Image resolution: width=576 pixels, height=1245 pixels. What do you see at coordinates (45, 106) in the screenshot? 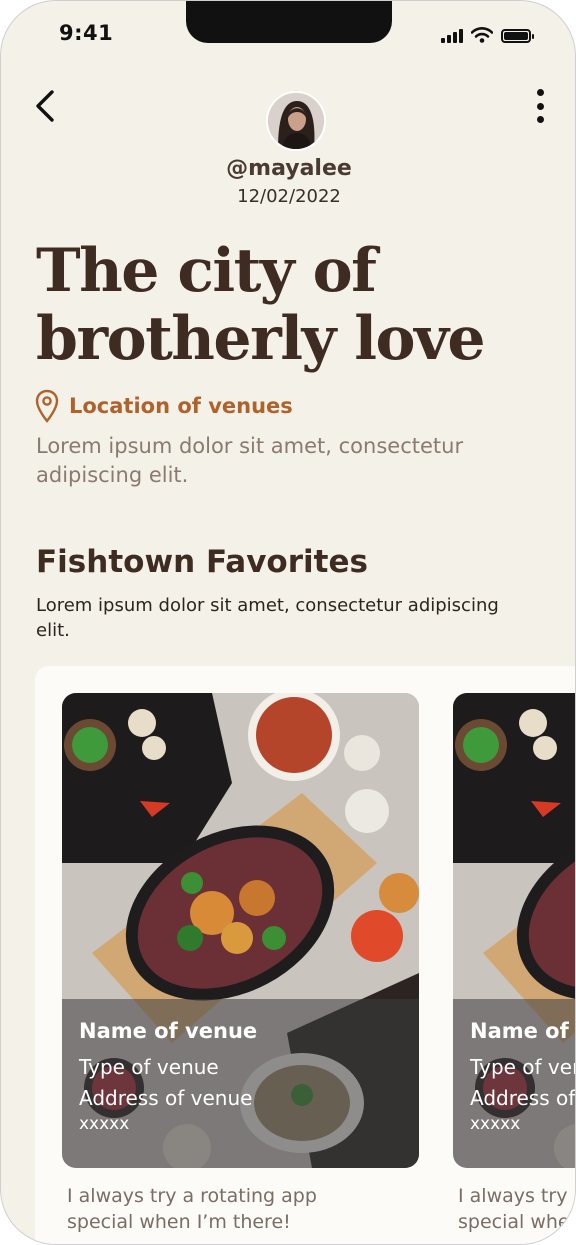
I see `chevron-left-icon` at bounding box center [45, 106].